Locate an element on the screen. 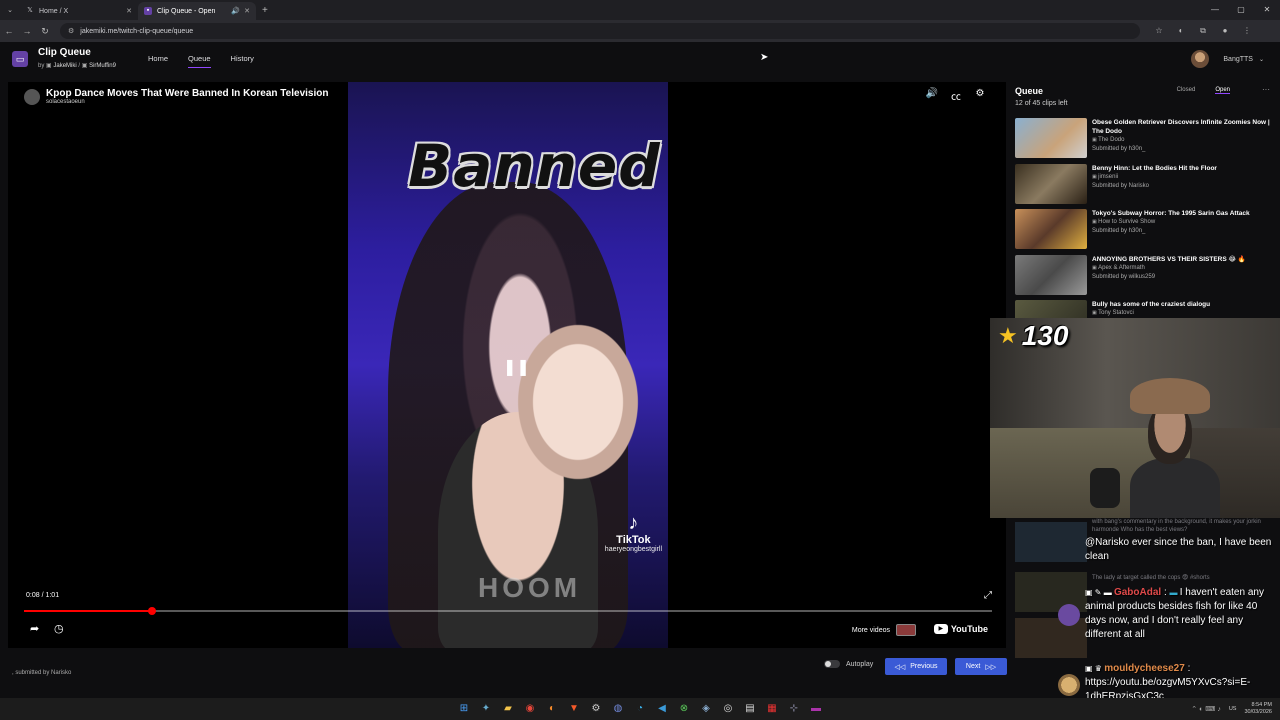  url-field: ⚙ jakemiki.me/twitch-clip-queue/queue is located at coordinates (600, 31).